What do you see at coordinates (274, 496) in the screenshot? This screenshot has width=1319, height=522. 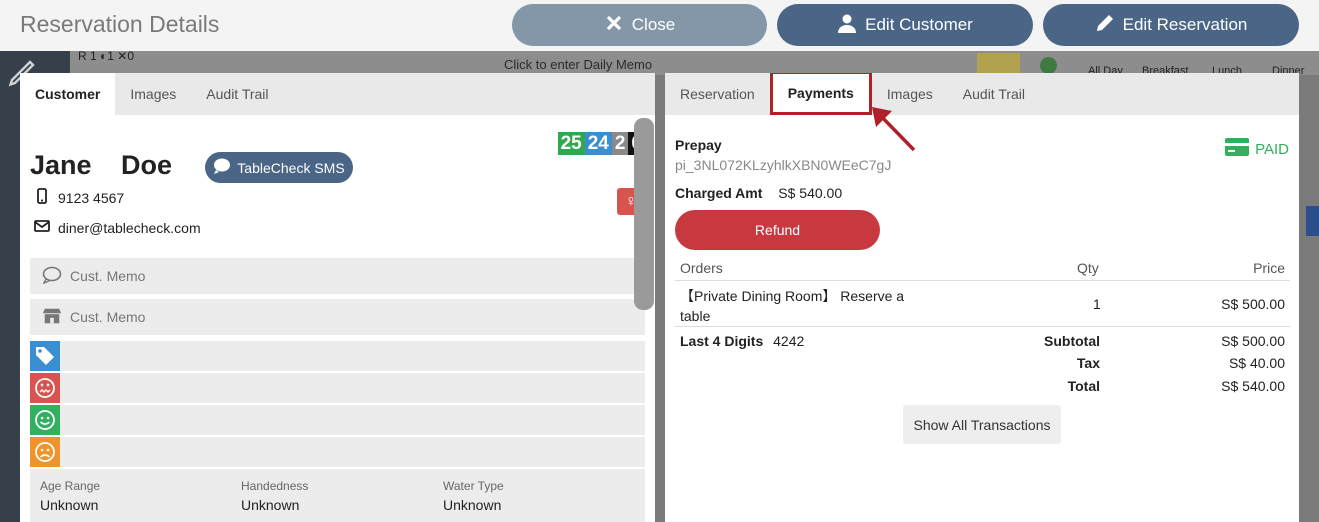 I see `attribute-handedness: Handedness Unknown` at bounding box center [274, 496].